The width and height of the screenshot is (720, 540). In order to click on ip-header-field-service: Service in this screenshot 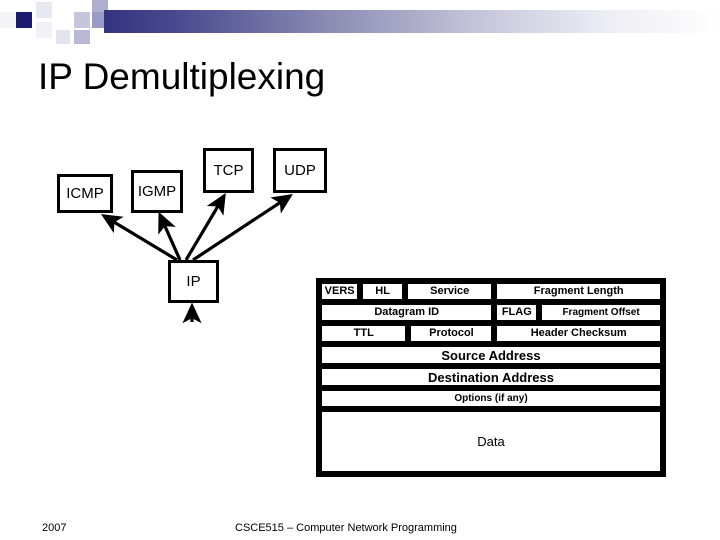, I will do `click(449, 291)`.